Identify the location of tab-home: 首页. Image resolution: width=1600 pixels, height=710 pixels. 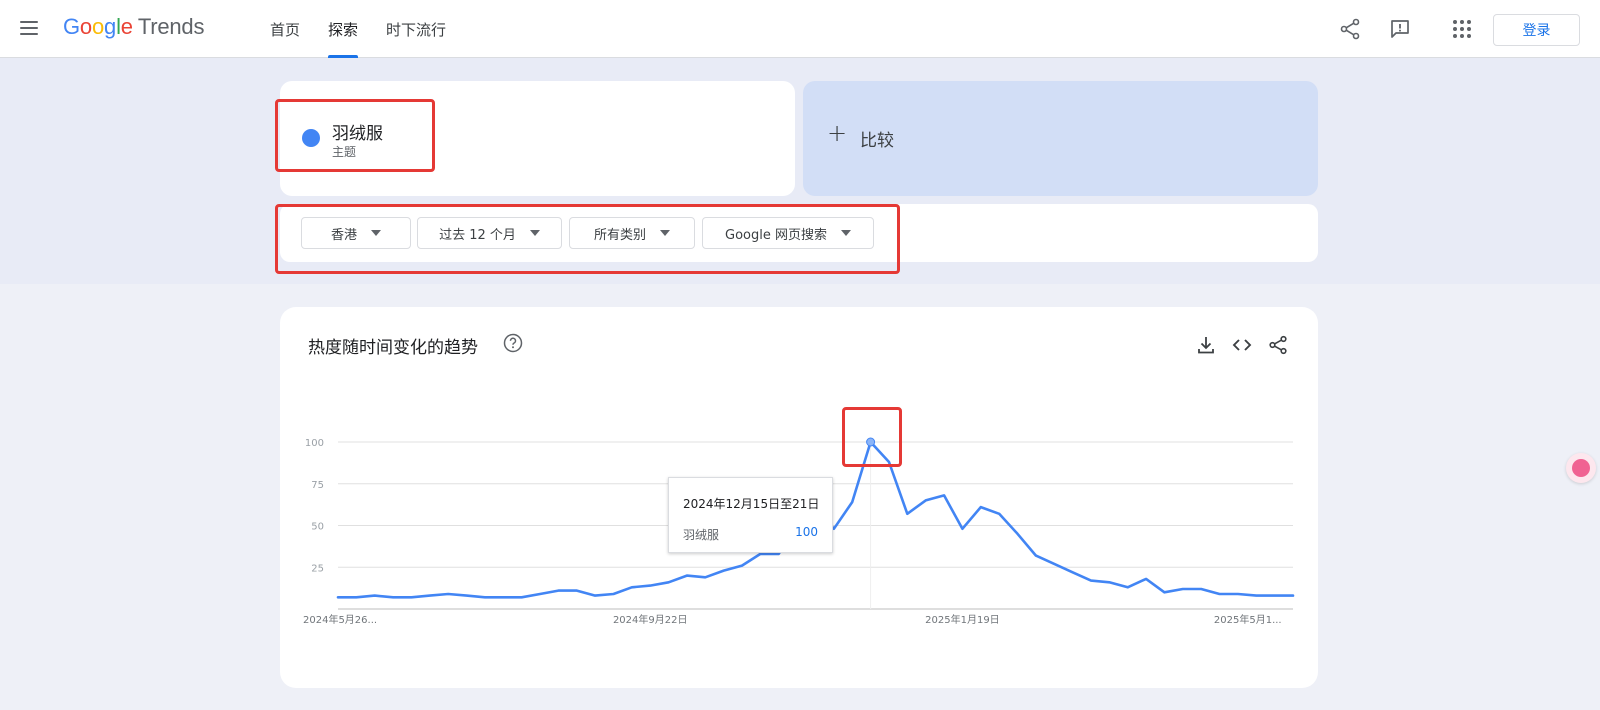
(285, 29).